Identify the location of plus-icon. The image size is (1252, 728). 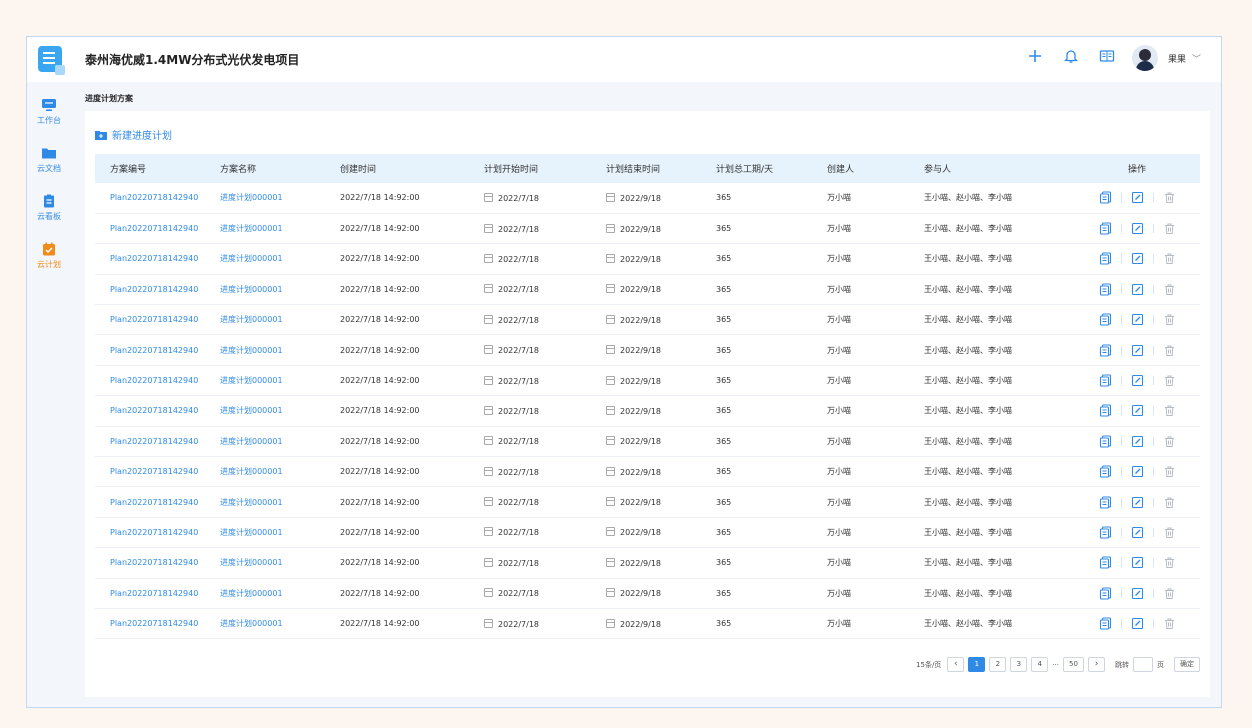
(1035, 58).